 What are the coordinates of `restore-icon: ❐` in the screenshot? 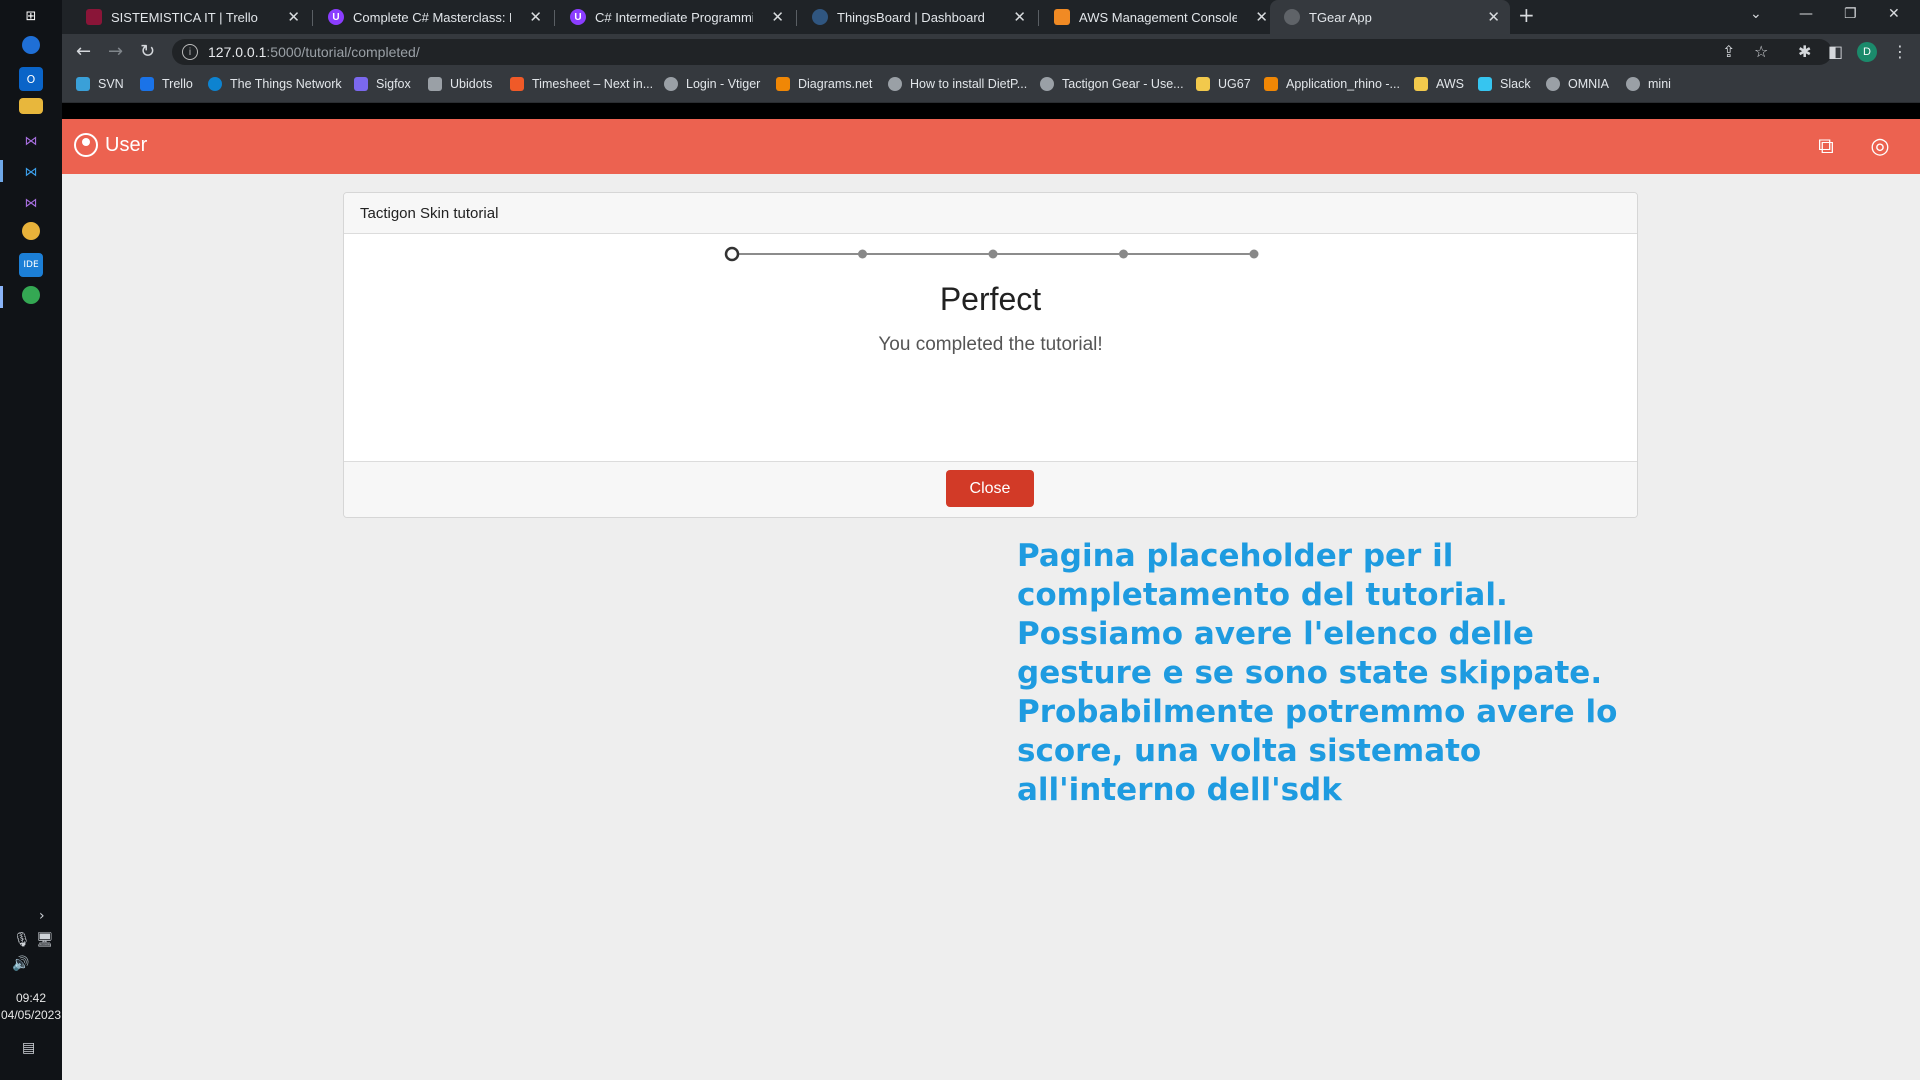 It's located at (1850, 14).